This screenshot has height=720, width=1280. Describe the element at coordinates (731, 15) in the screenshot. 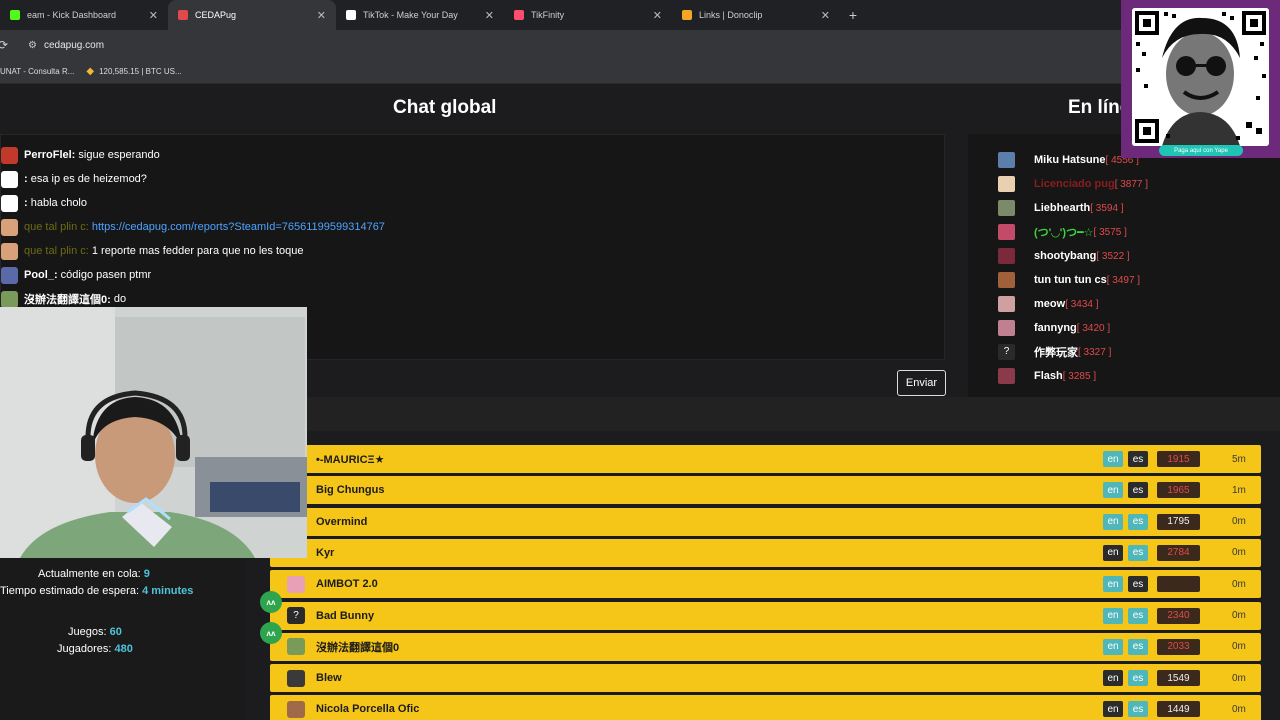

I see `tab-label: Links | Donoclip` at that location.